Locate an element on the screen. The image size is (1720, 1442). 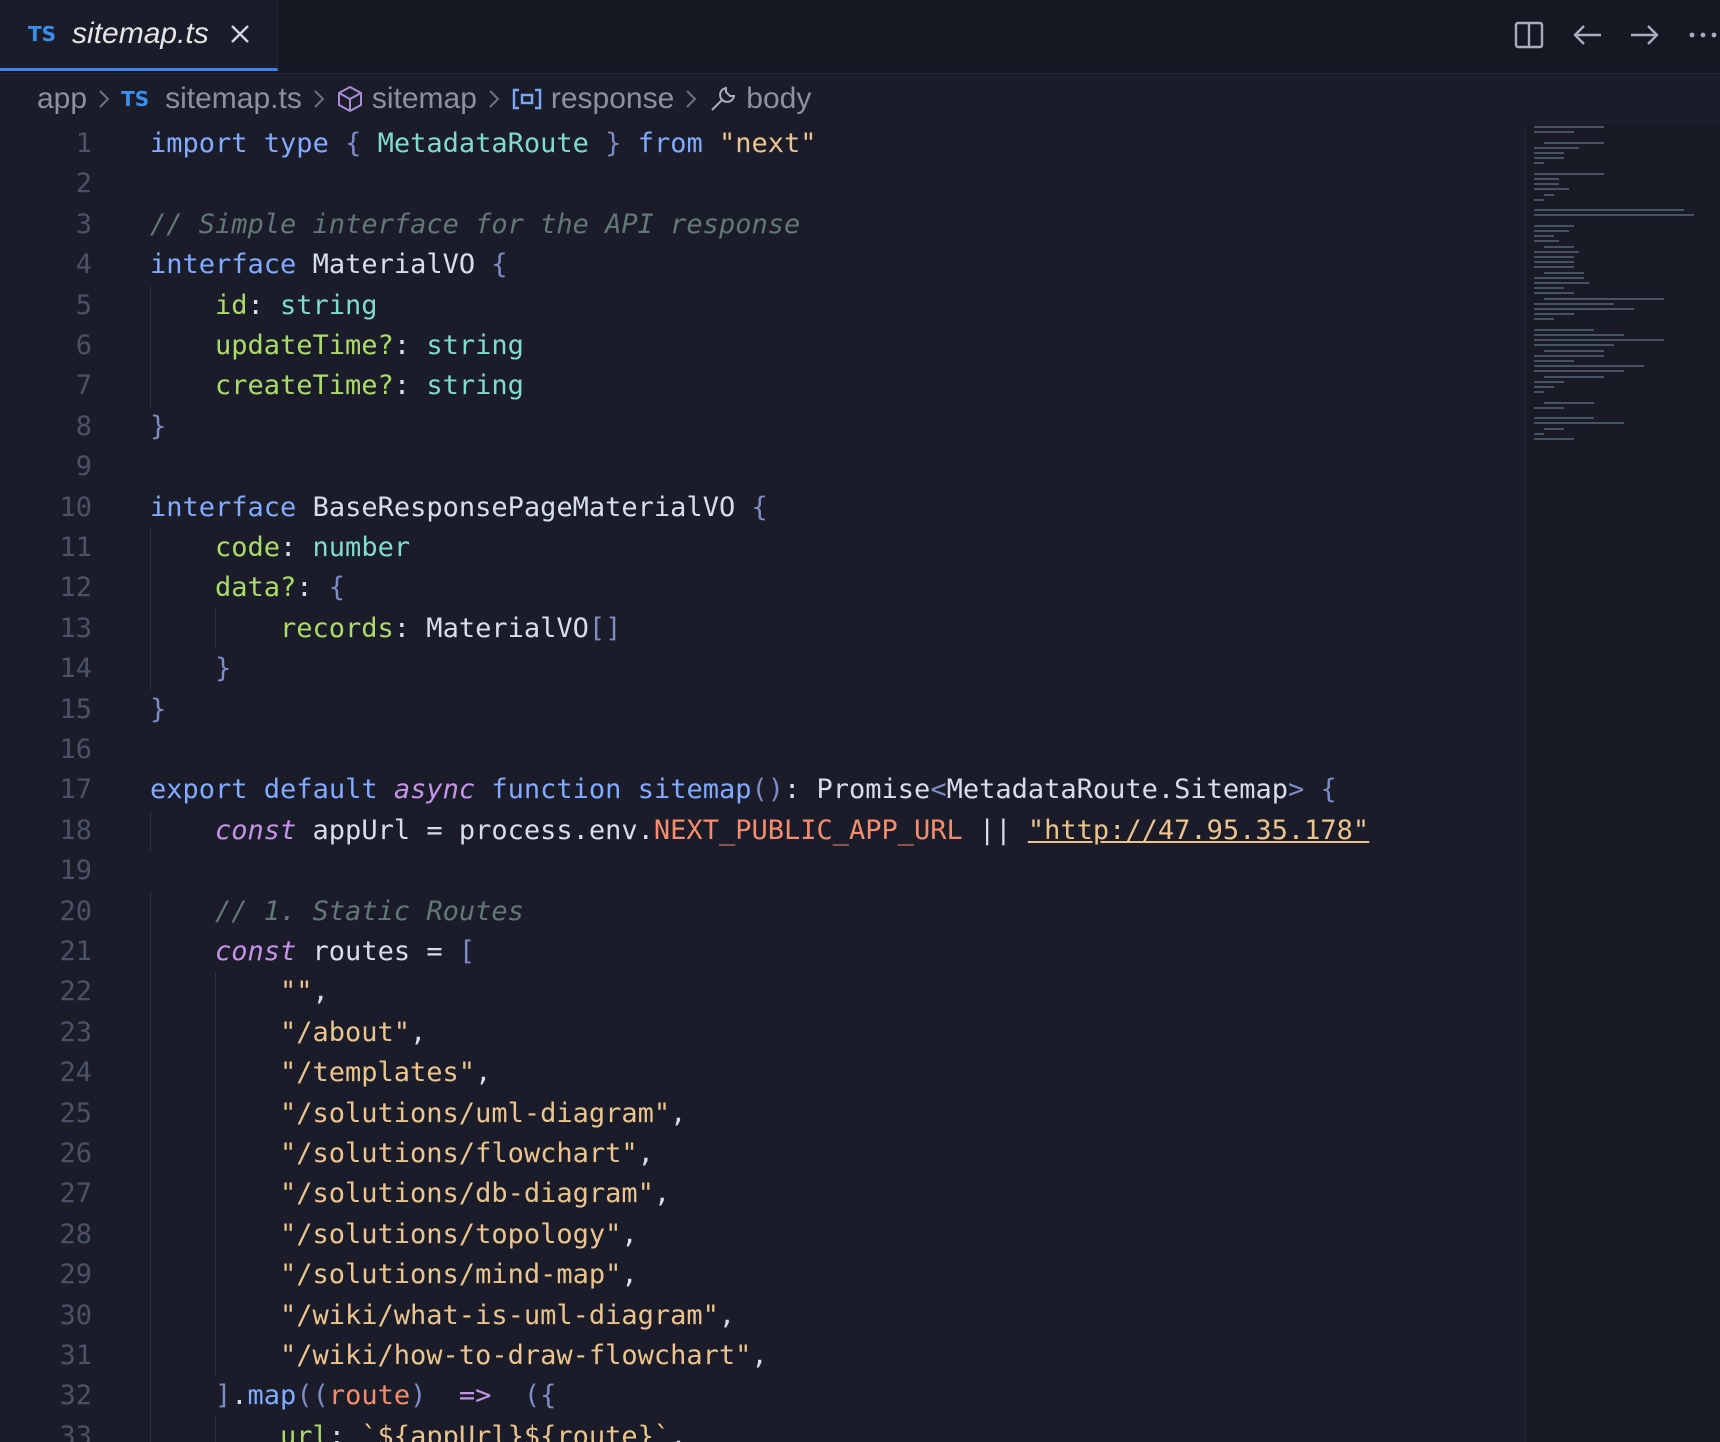
code-line: 31 "/wiki/how-to-draw-flowchart", is located at coordinates (760, 1356).